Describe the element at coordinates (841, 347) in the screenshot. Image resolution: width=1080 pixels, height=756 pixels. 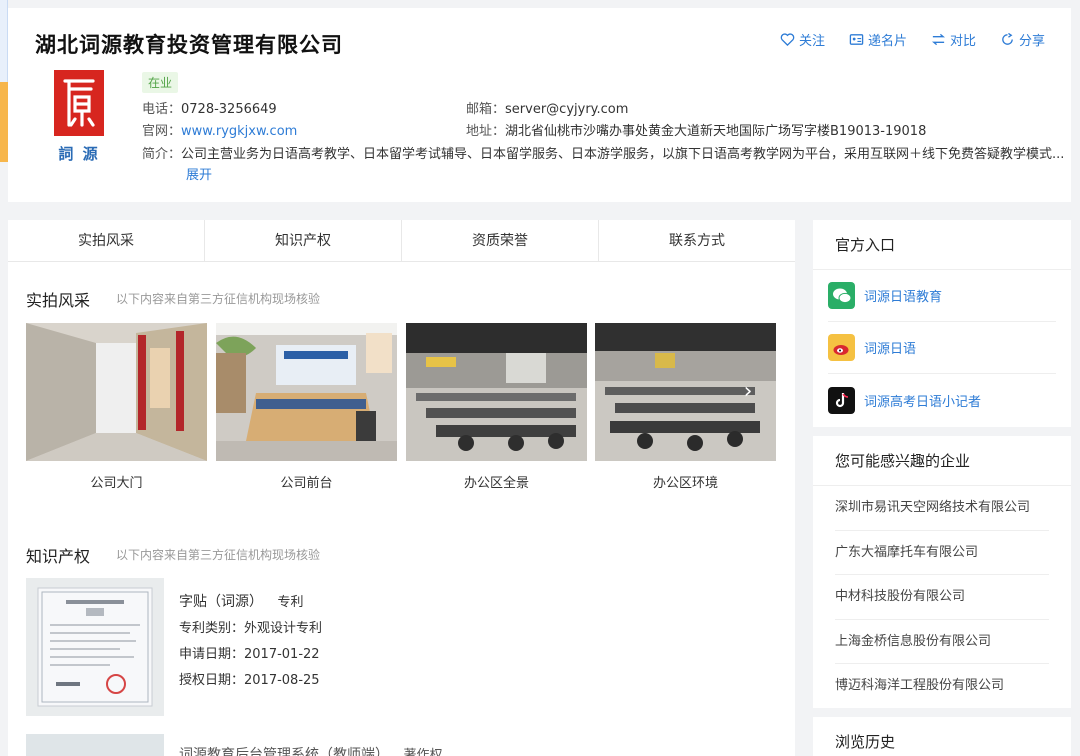
I see `weibo-icon` at that location.